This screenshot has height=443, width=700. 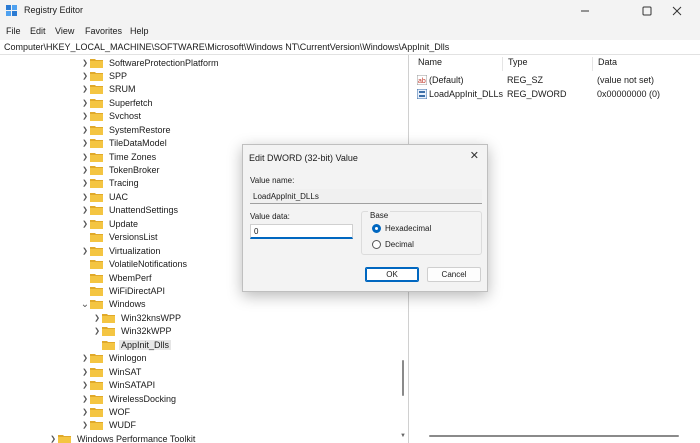 What do you see at coordinates (132, 385) in the screenshot?
I see `tree-item-label: WinSATAPI` at bounding box center [132, 385].